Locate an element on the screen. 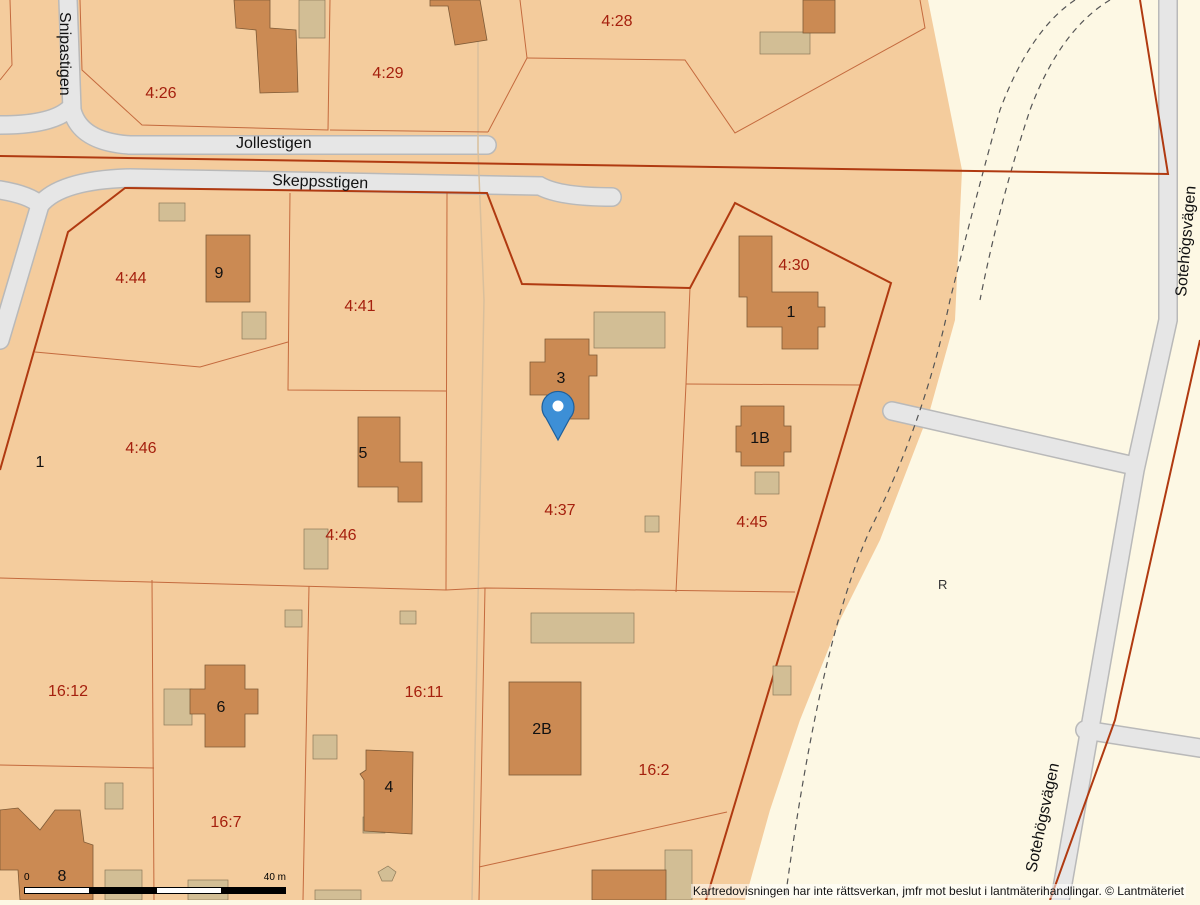  parcel-label: 4:45 is located at coordinates (751, 522).